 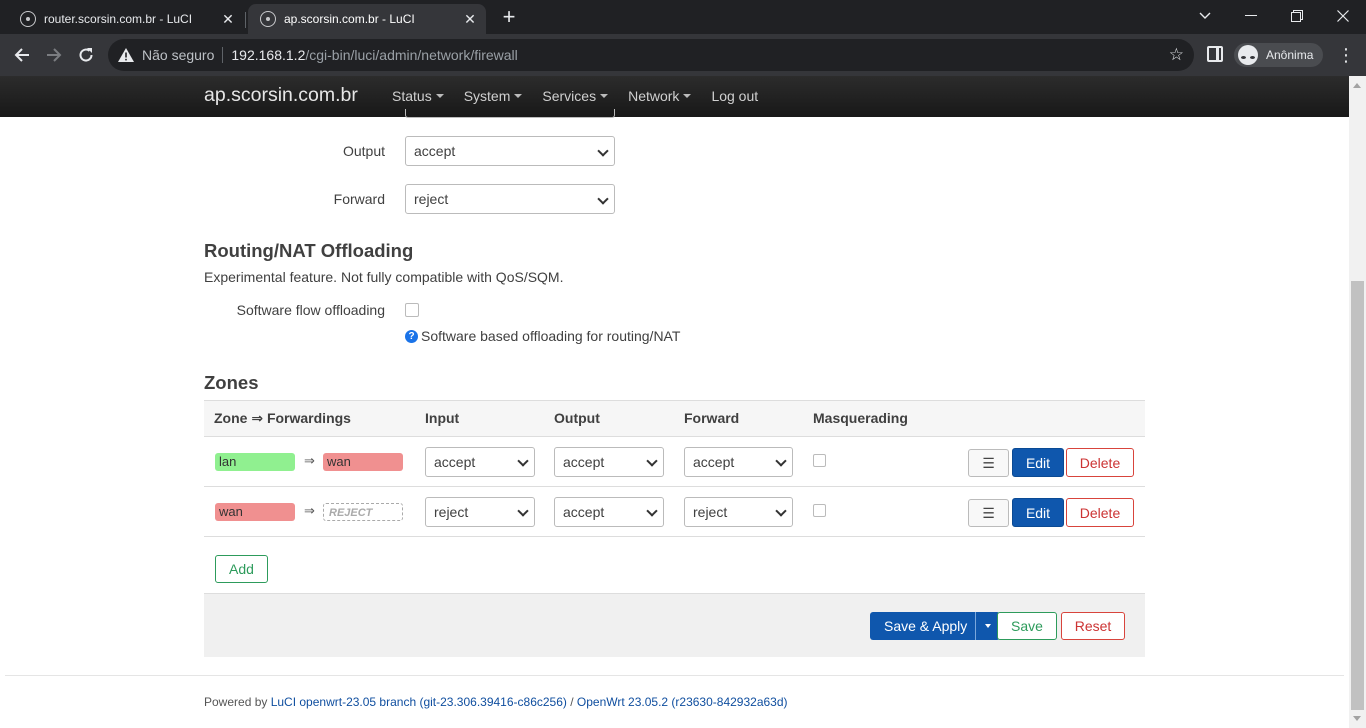 I want to click on footer-divider, so click(x=674, y=675).